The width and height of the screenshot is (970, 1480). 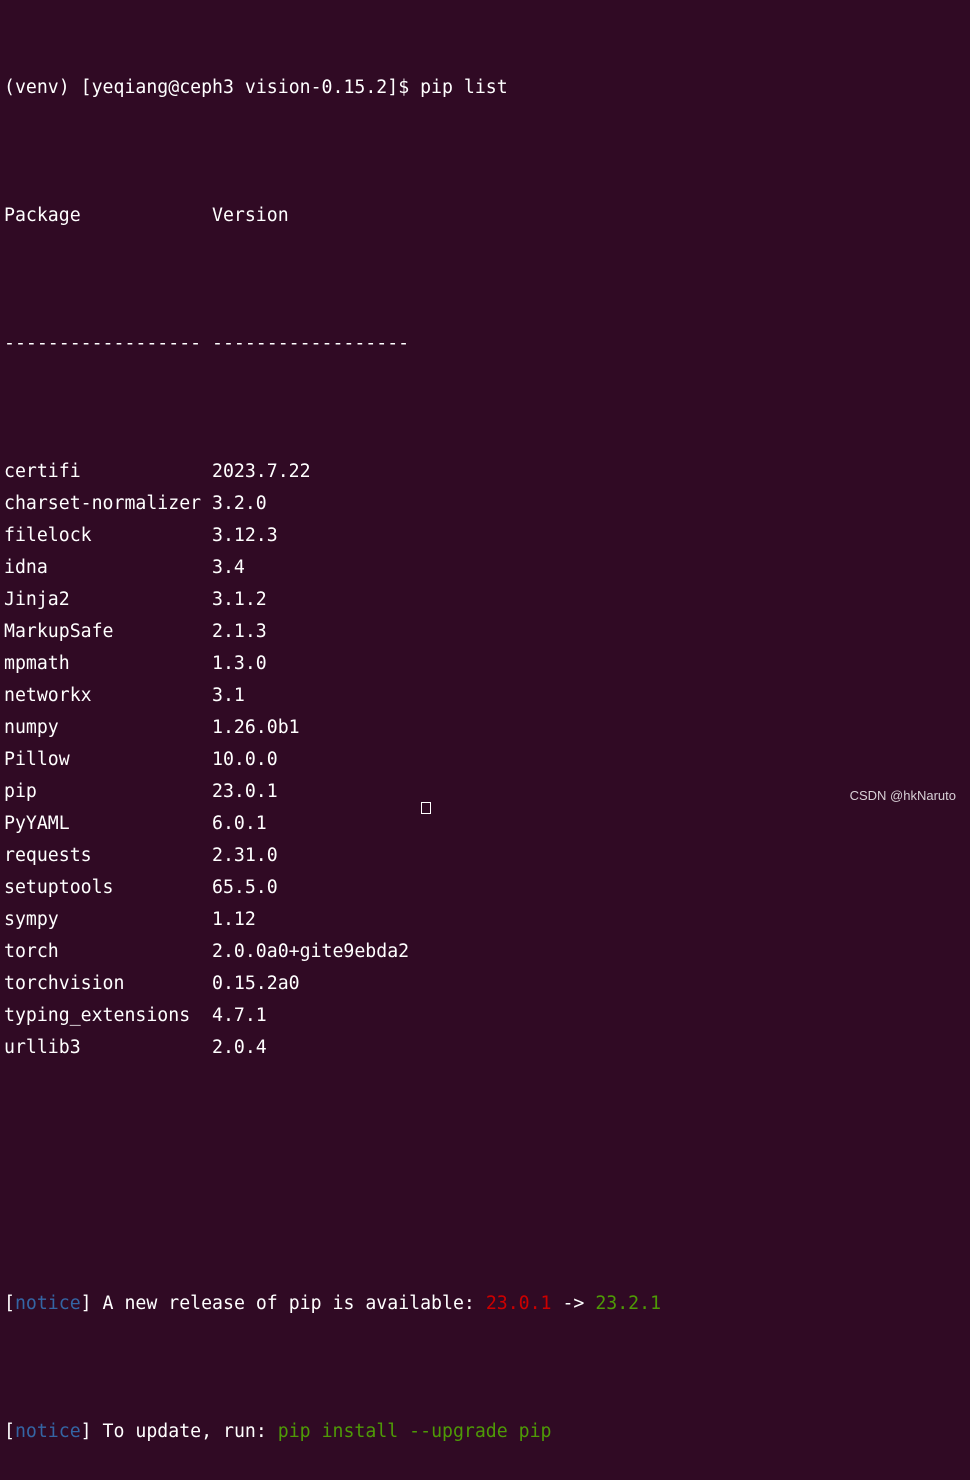 What do you see at coordinates (20, 791) in the screenshot?
I see `package-name: pip` at bounding box center [20, 791].